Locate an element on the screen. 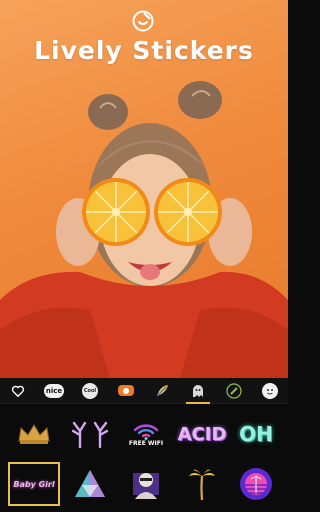 The width and height of the screenshot is (320, 512). tab-cool: Cool is located at coordinates (90, 391).